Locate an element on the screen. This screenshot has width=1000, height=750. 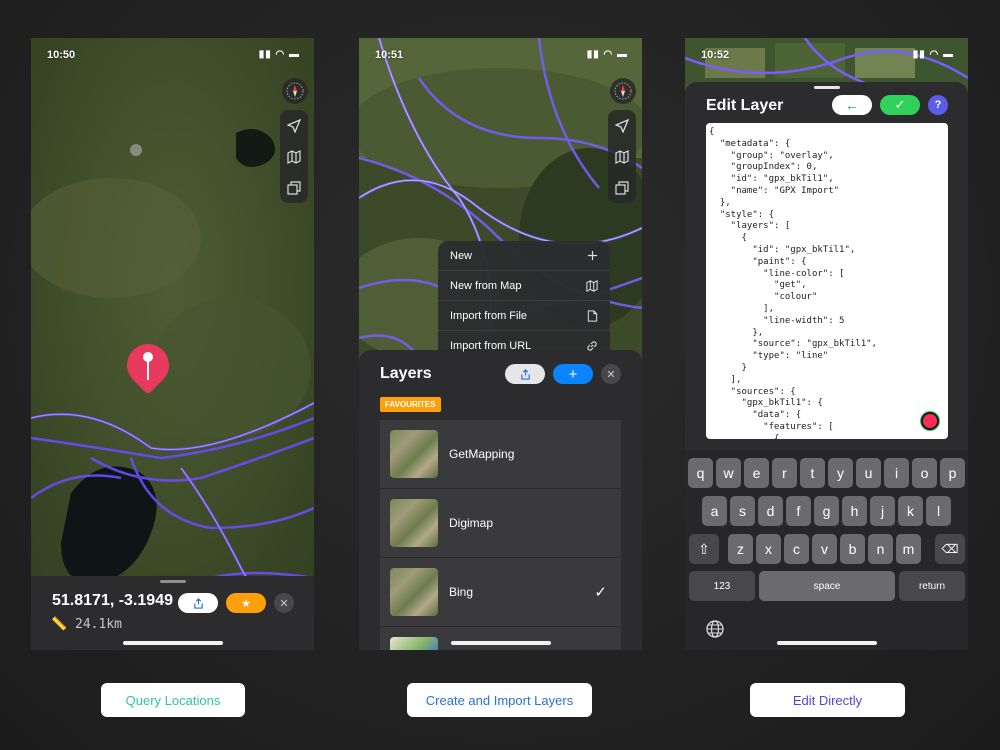
menu-item-label: Import from File is located at coordinates (489, 315).